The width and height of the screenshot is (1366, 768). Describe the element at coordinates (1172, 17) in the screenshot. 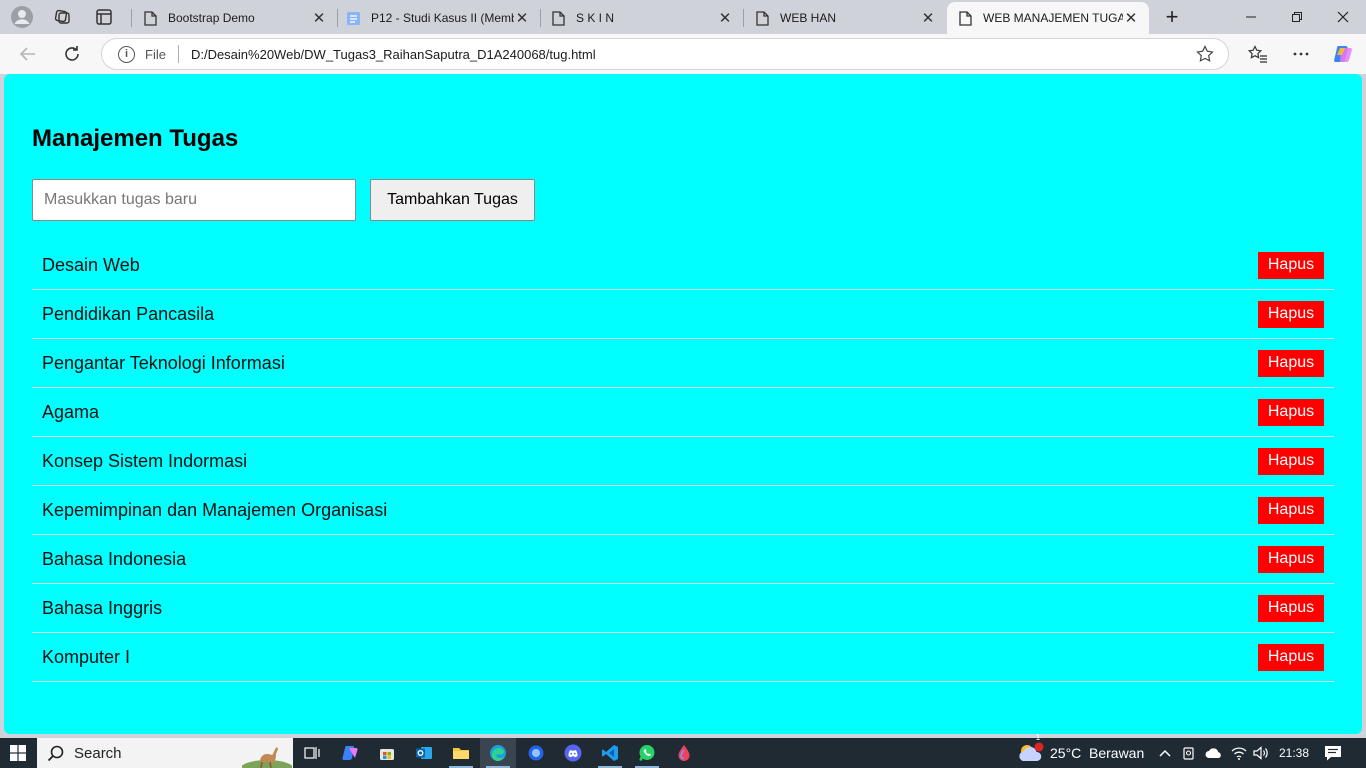

I see `new-tab-button: +` at that location.